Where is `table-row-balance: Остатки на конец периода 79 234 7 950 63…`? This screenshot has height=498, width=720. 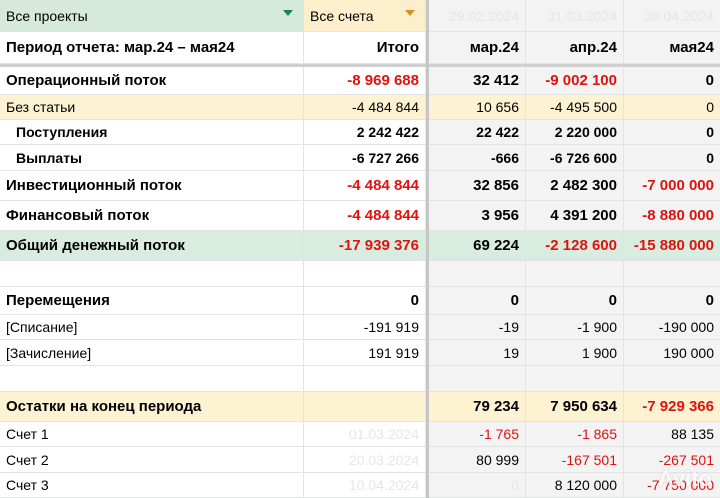 table-row-balance: Остатки на конец периода 79 234 7 950 63… is located at coordinates (360, 407).